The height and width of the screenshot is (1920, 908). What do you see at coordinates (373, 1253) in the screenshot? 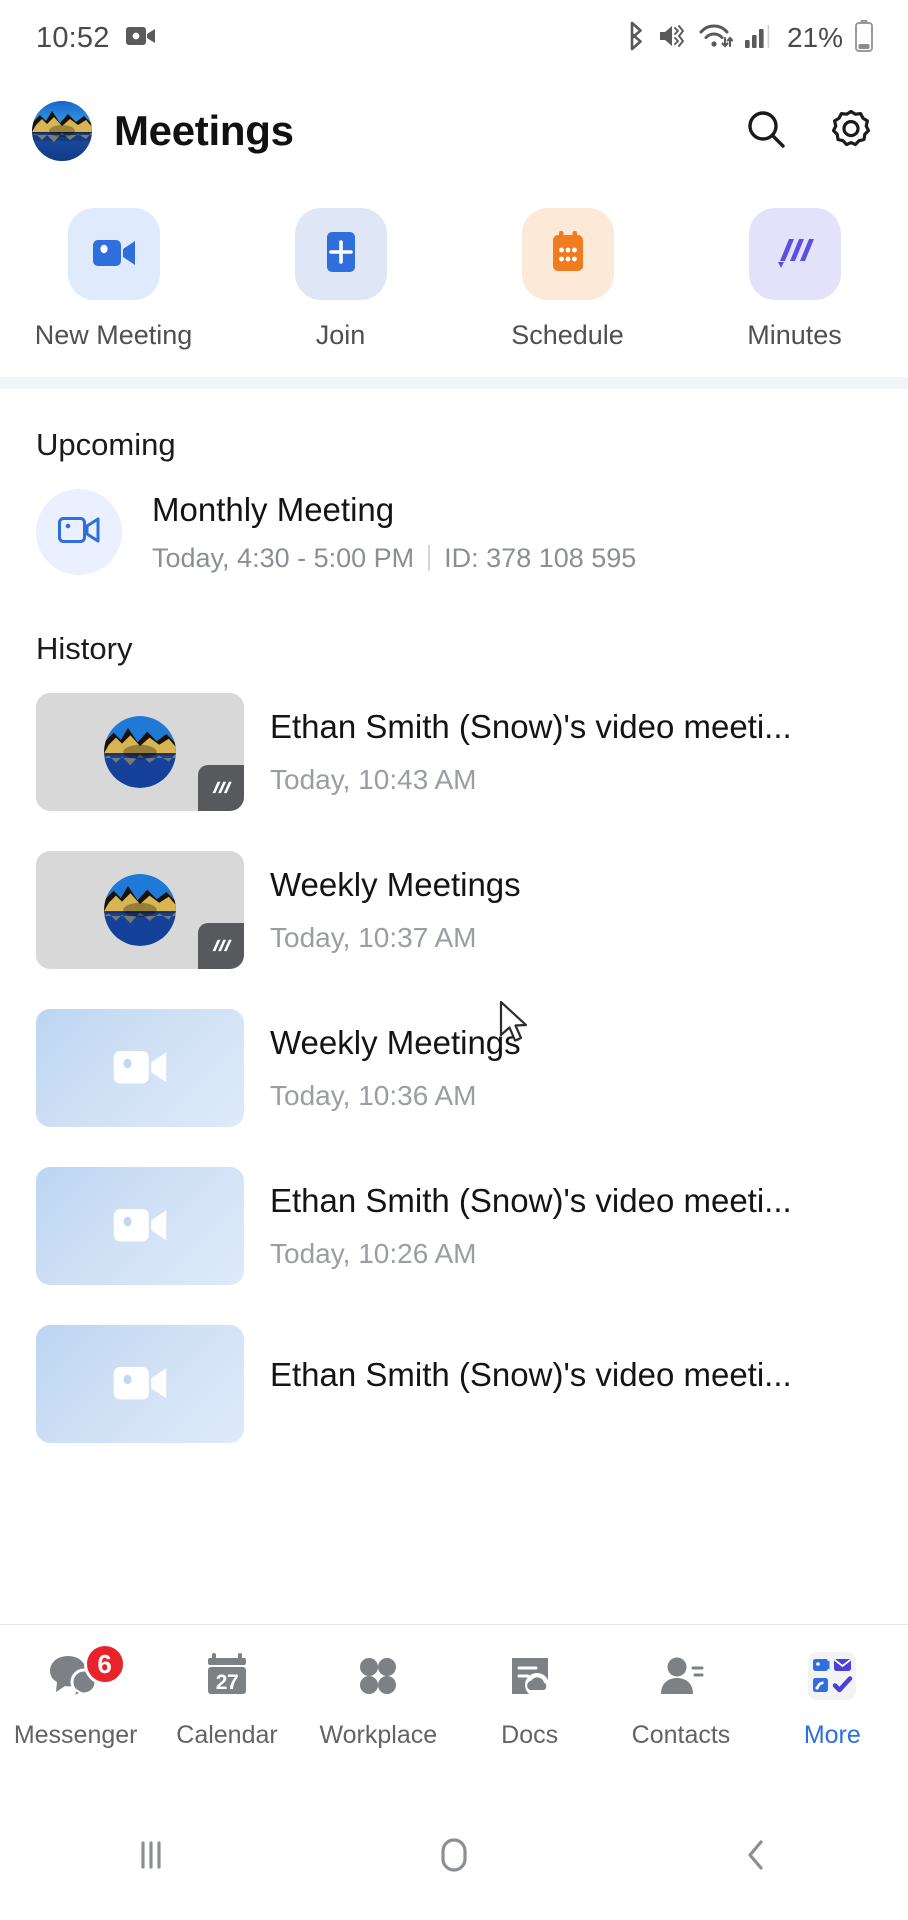
I see `history-item-time: Today, 10:26 AM` at bounding box center [373, 1253].